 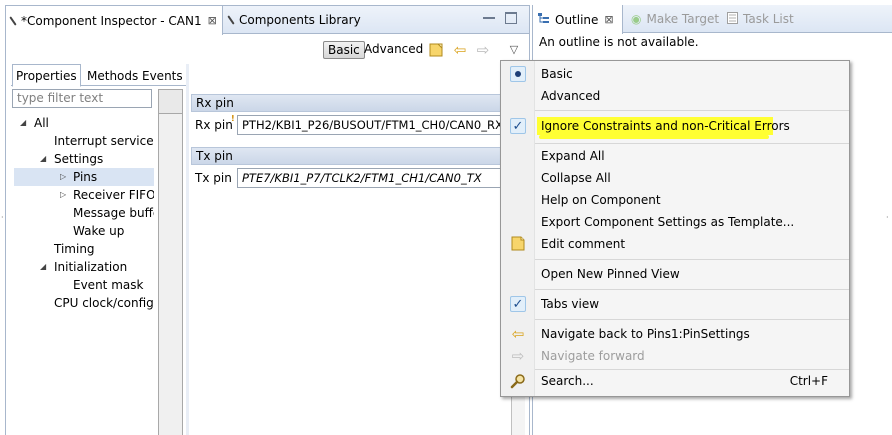 I want to click on menu-item-navigate-back: ⇦ Navigate back to Pins1:PinSettings, so click(x=675, y=334).